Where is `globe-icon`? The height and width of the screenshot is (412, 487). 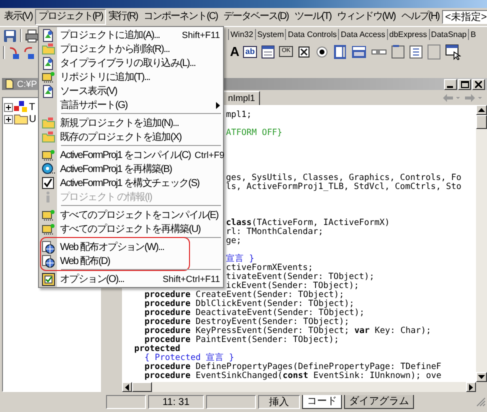
globe-icon is located at coordinates (48, 247).